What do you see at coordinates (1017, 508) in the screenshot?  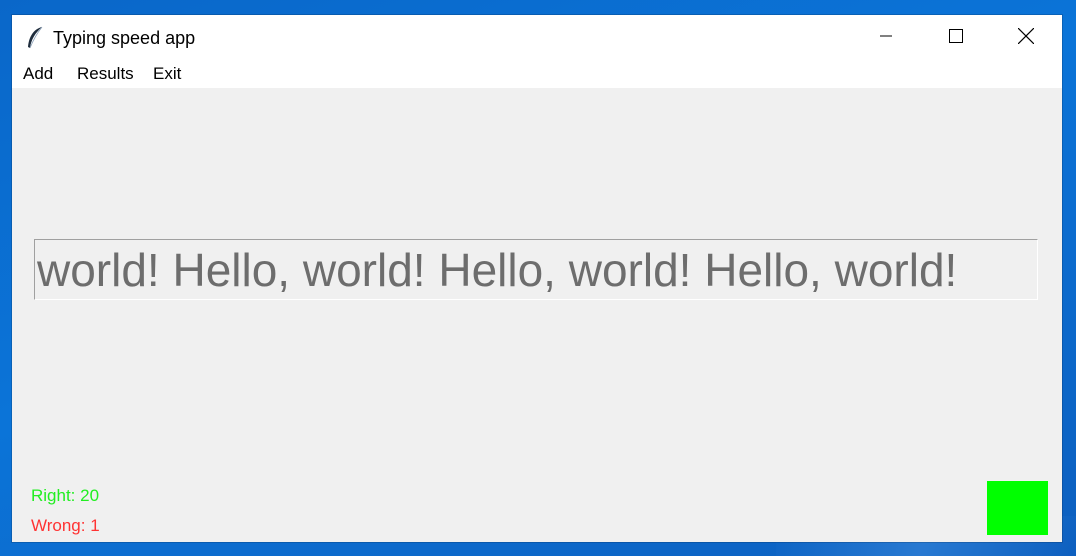 I see `status-indicator` at bounding box center [1017, 508].